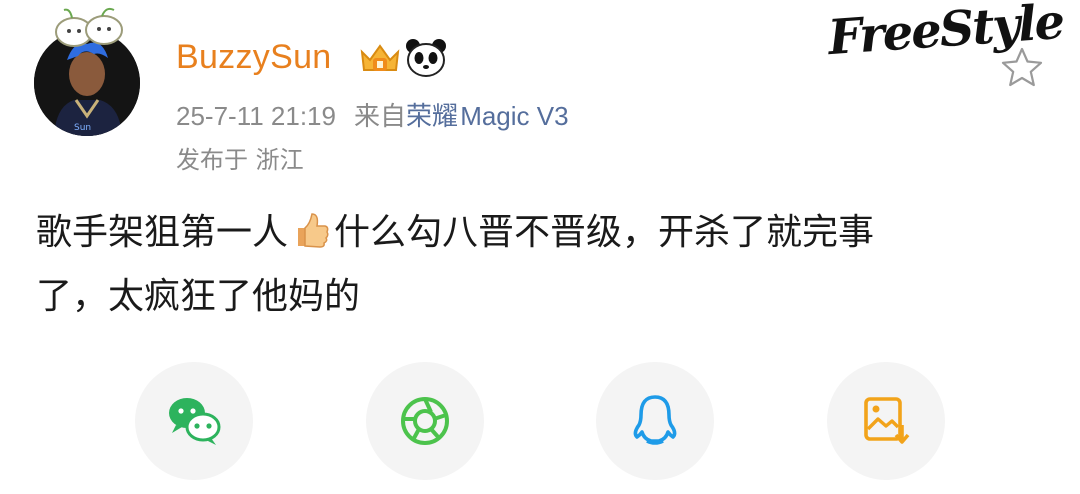 The width and height of the screenshot is (1080, 494). What do you see at coordinates (198, 296) in the screenshot?
I see `post-text-line2: 了，太疯狂了他妈的` at bounding box center [198, 296].